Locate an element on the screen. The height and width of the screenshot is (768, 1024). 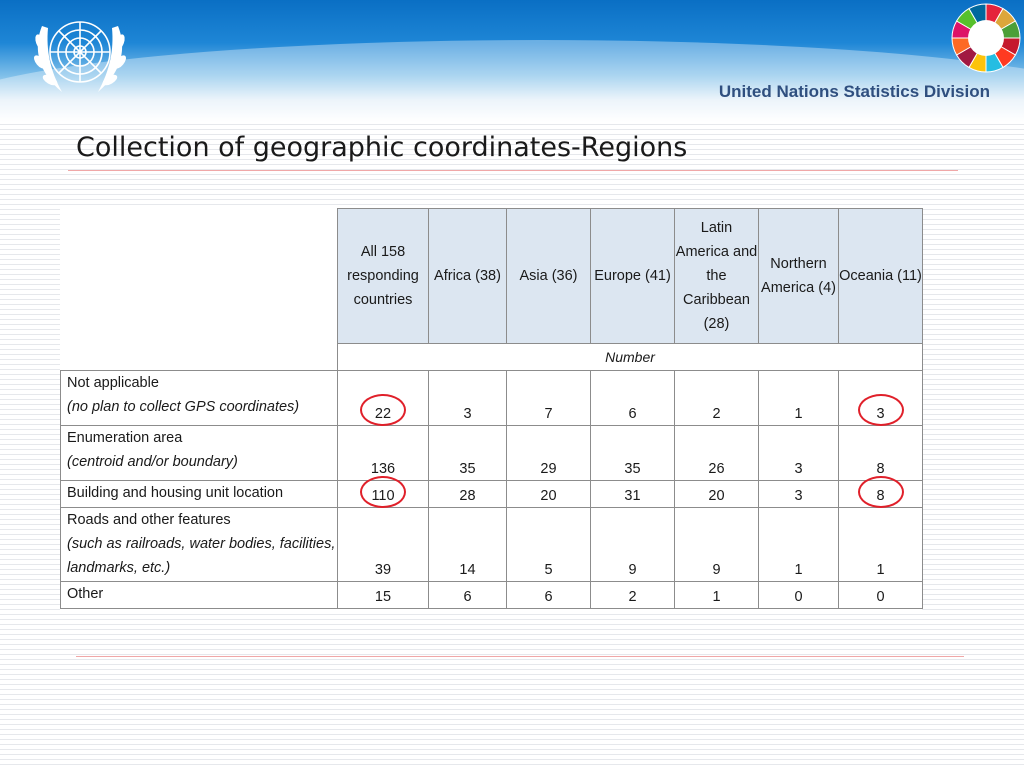
footer-divider is located at coordinates (520, 656).